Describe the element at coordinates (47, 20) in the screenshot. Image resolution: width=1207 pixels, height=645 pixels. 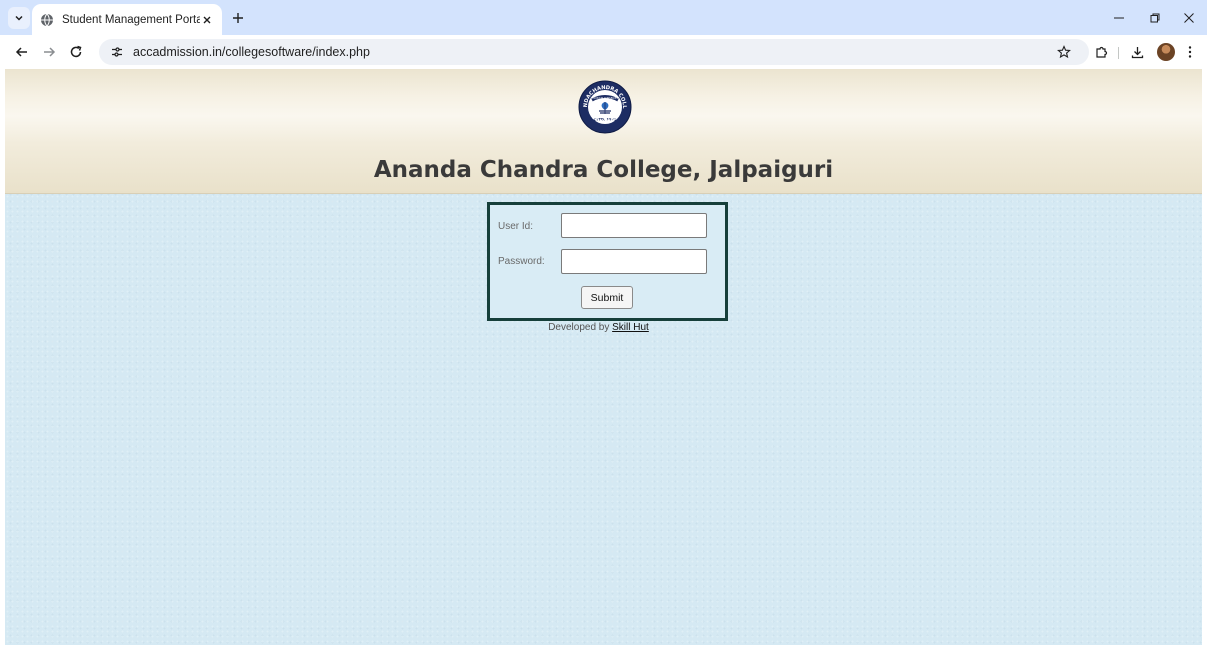
I see `globe-icon` at that location.